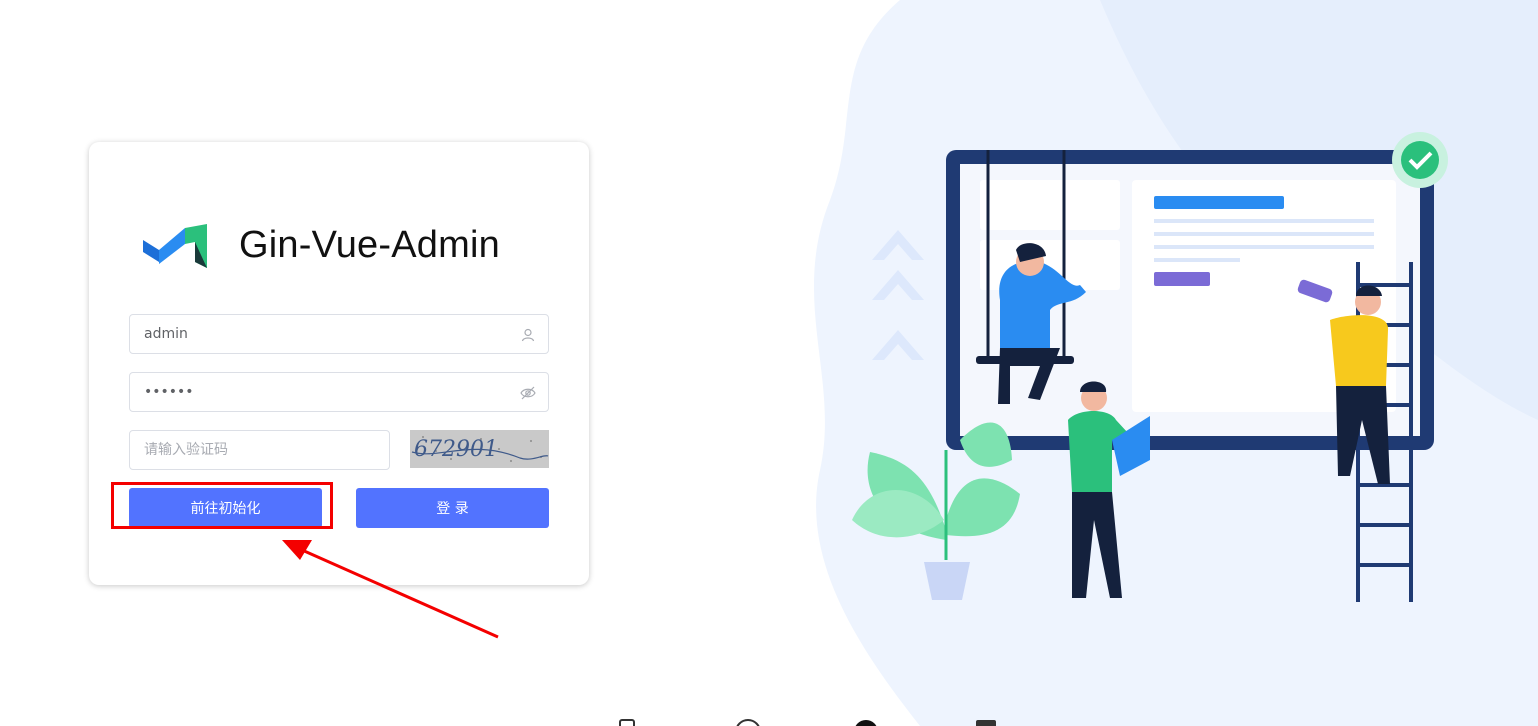 The width and height of the screenshot is (1538, 726). Describe the element at coordinates (452, 508) in the screenshot. I see `login-button: 登 录` at that location.